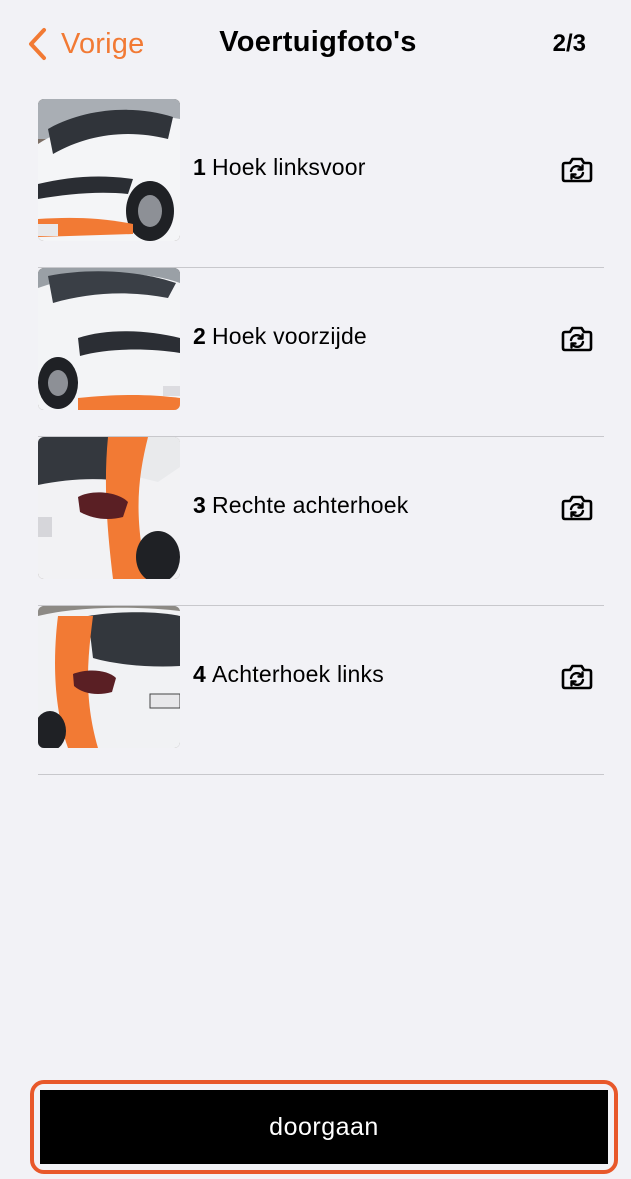 The width and height of the screenshot is (631, 1179). I want to click on photo-title: Rechte achterhoek, so click(310, 505).